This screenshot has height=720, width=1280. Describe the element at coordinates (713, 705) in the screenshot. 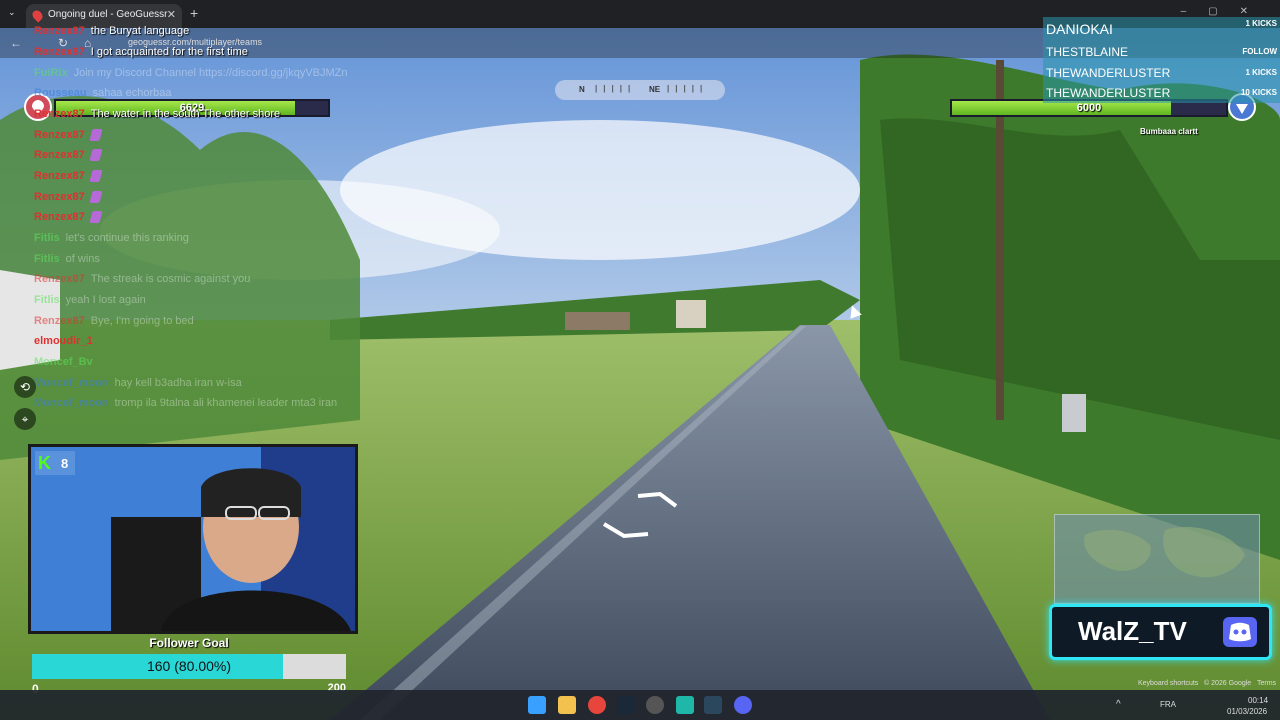

I see `steam-alt-icon` at that location.